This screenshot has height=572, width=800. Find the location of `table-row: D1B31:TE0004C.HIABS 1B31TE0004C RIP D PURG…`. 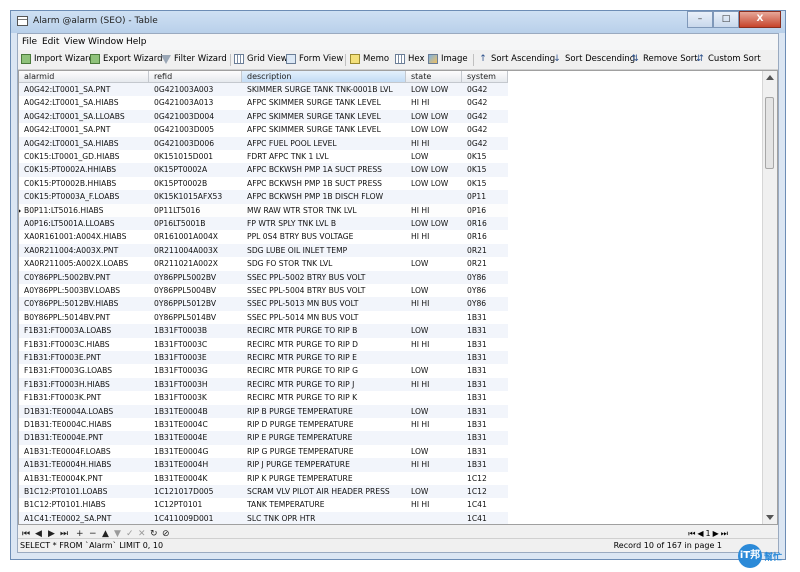

table-row: D1B31:TE0004C.HIABS 1B31TE0004C RIP D PURG… is located at coordinates (263, 424).